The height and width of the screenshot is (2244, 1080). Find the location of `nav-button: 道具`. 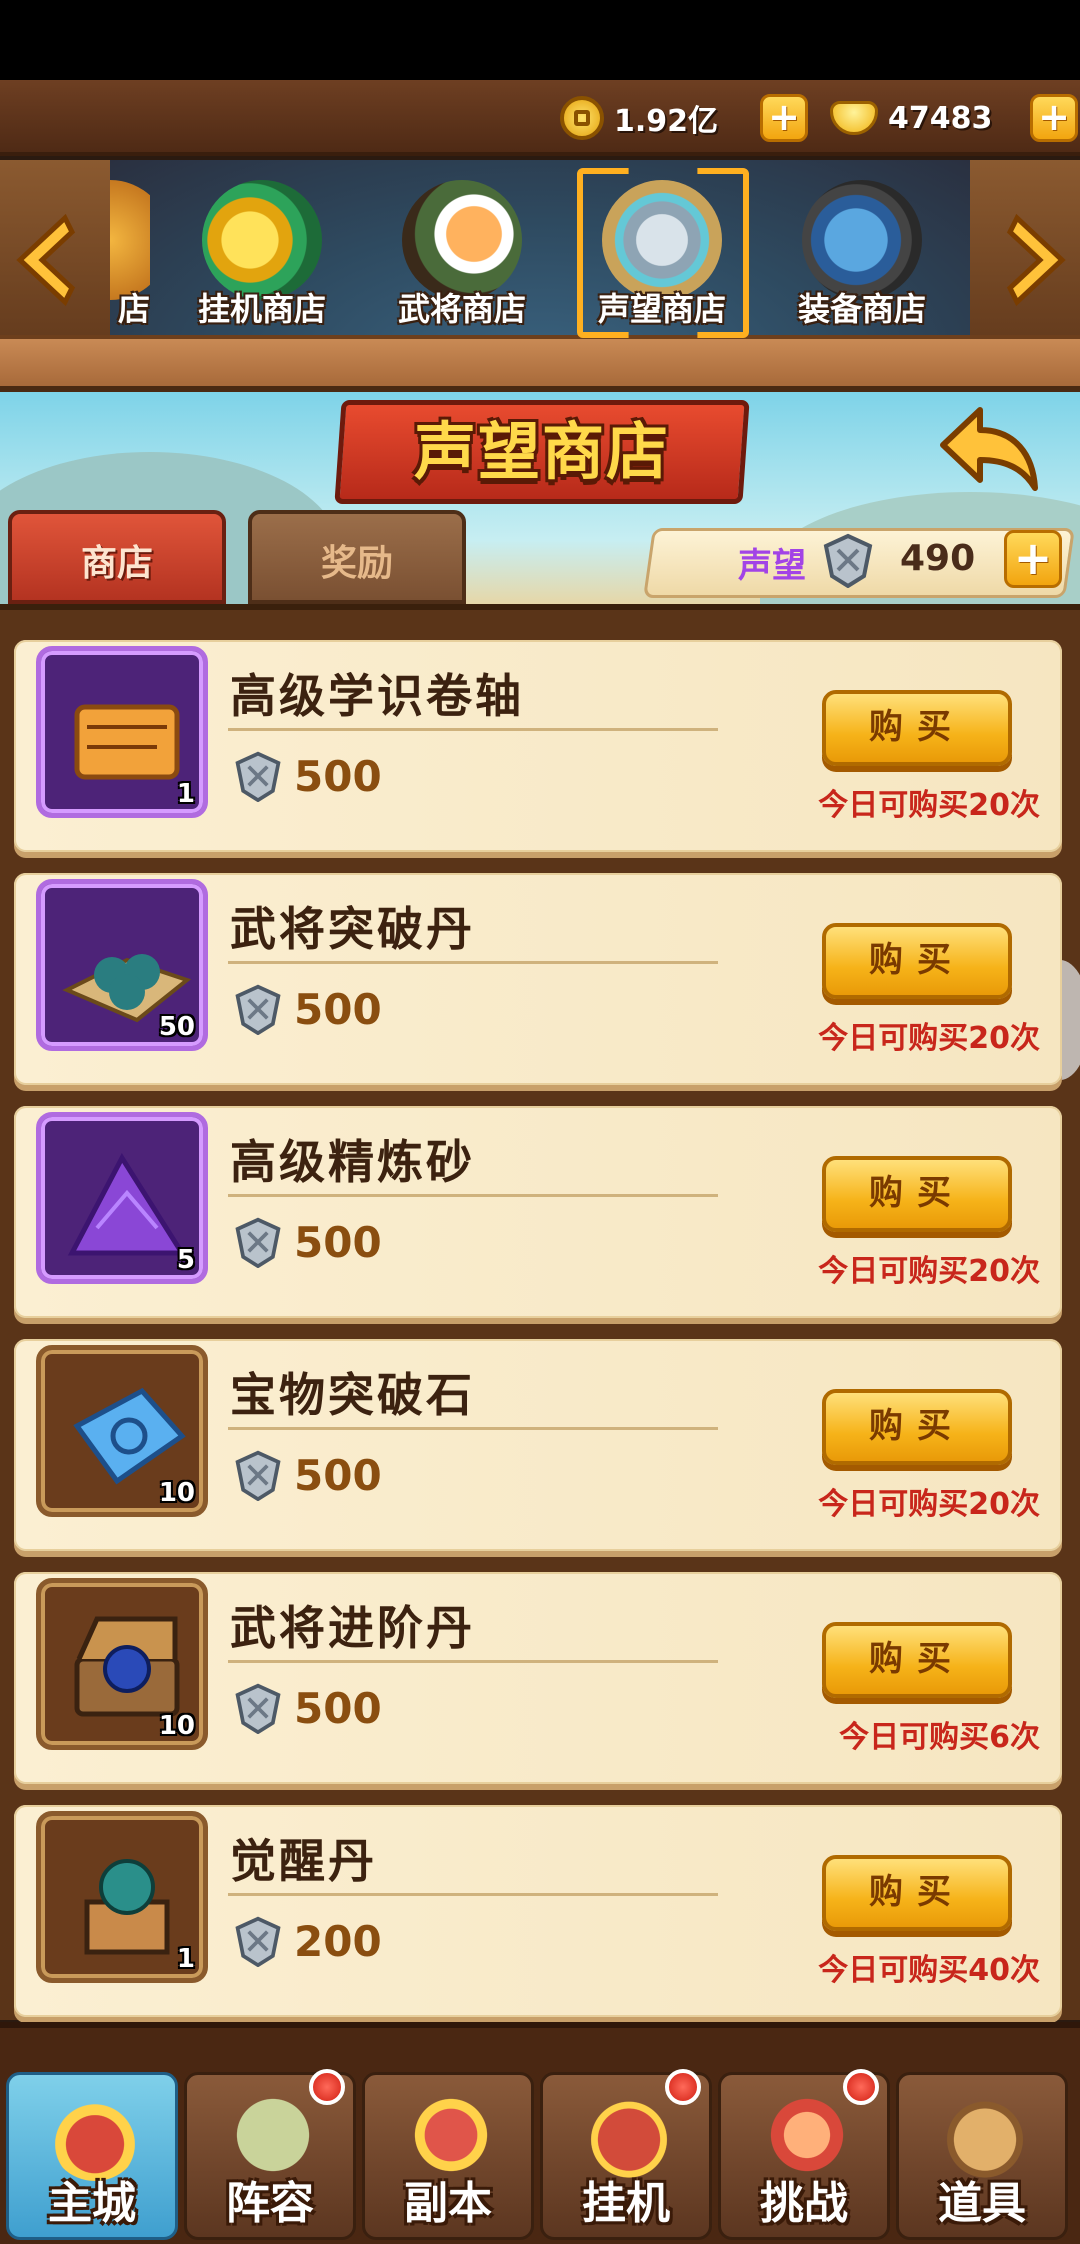

nav-button: 道具 is located at coordinates (982, 2156).